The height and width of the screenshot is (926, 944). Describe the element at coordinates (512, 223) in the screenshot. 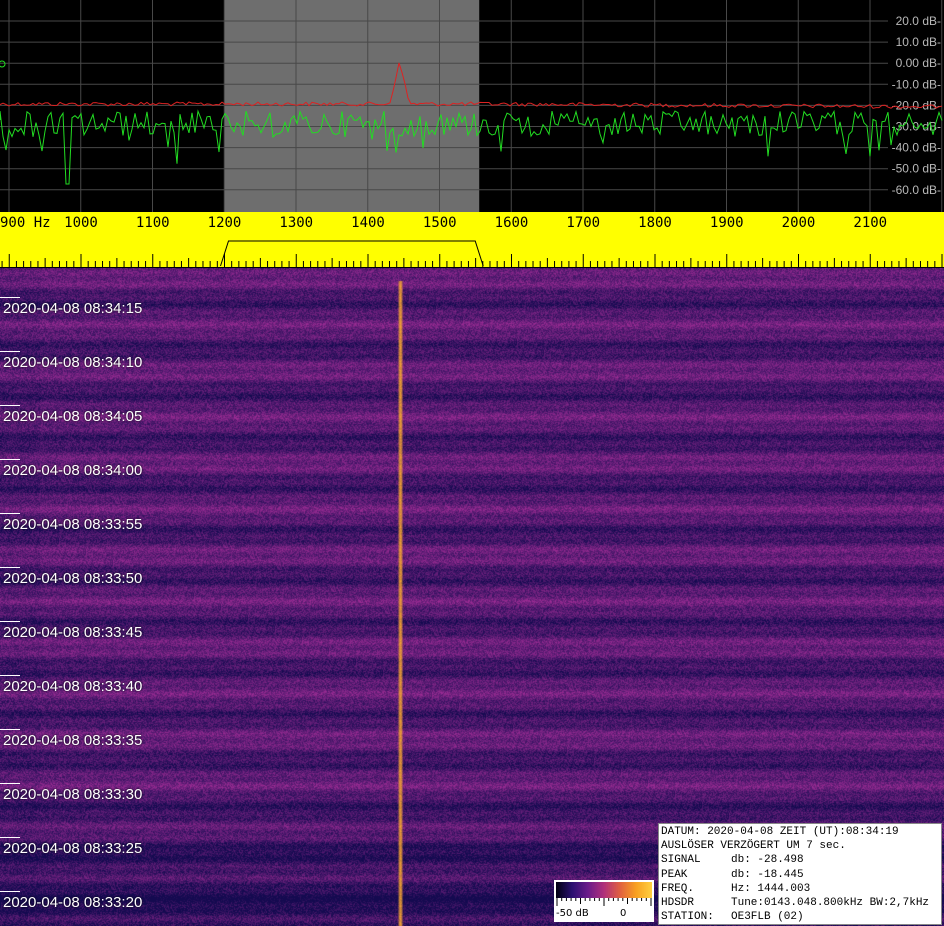

I see `frequency-label: 1600` at that location.